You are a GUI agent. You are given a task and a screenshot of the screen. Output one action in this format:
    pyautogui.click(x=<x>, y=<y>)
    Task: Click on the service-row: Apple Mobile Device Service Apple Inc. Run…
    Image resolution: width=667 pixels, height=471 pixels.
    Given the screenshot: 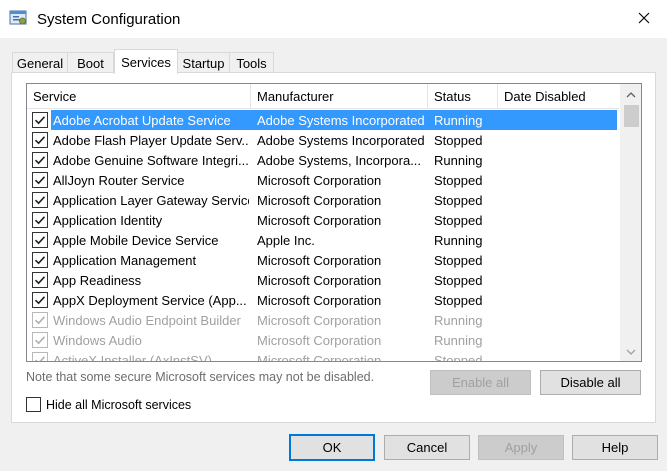 What is the action you would take?
    pyautogui.click(x=323, y=240)
    